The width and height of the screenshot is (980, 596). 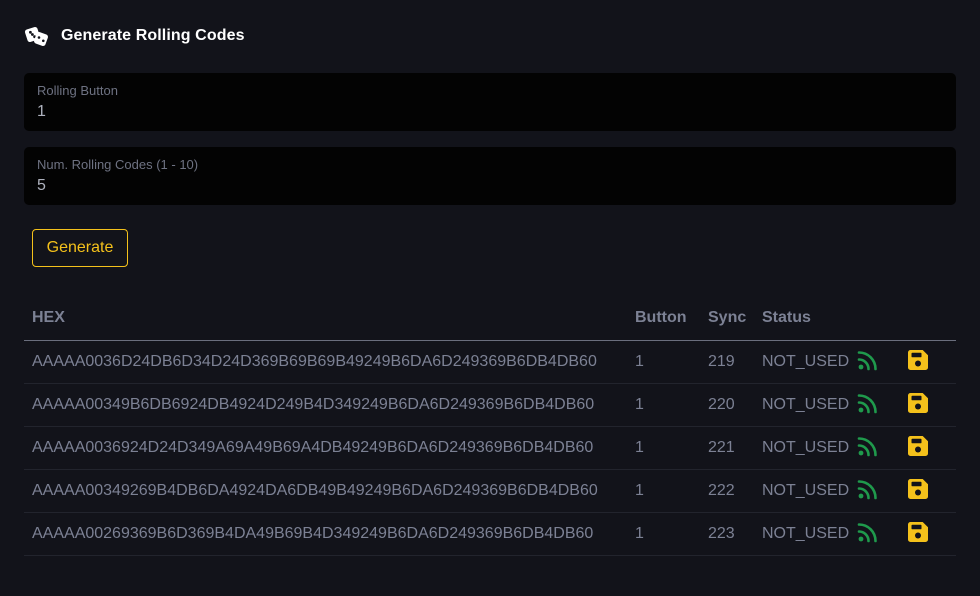 I want to click on num-rolling-codes-field: Num. Rolling Codes (1 - 10) 5, so click(x=490, y=176).